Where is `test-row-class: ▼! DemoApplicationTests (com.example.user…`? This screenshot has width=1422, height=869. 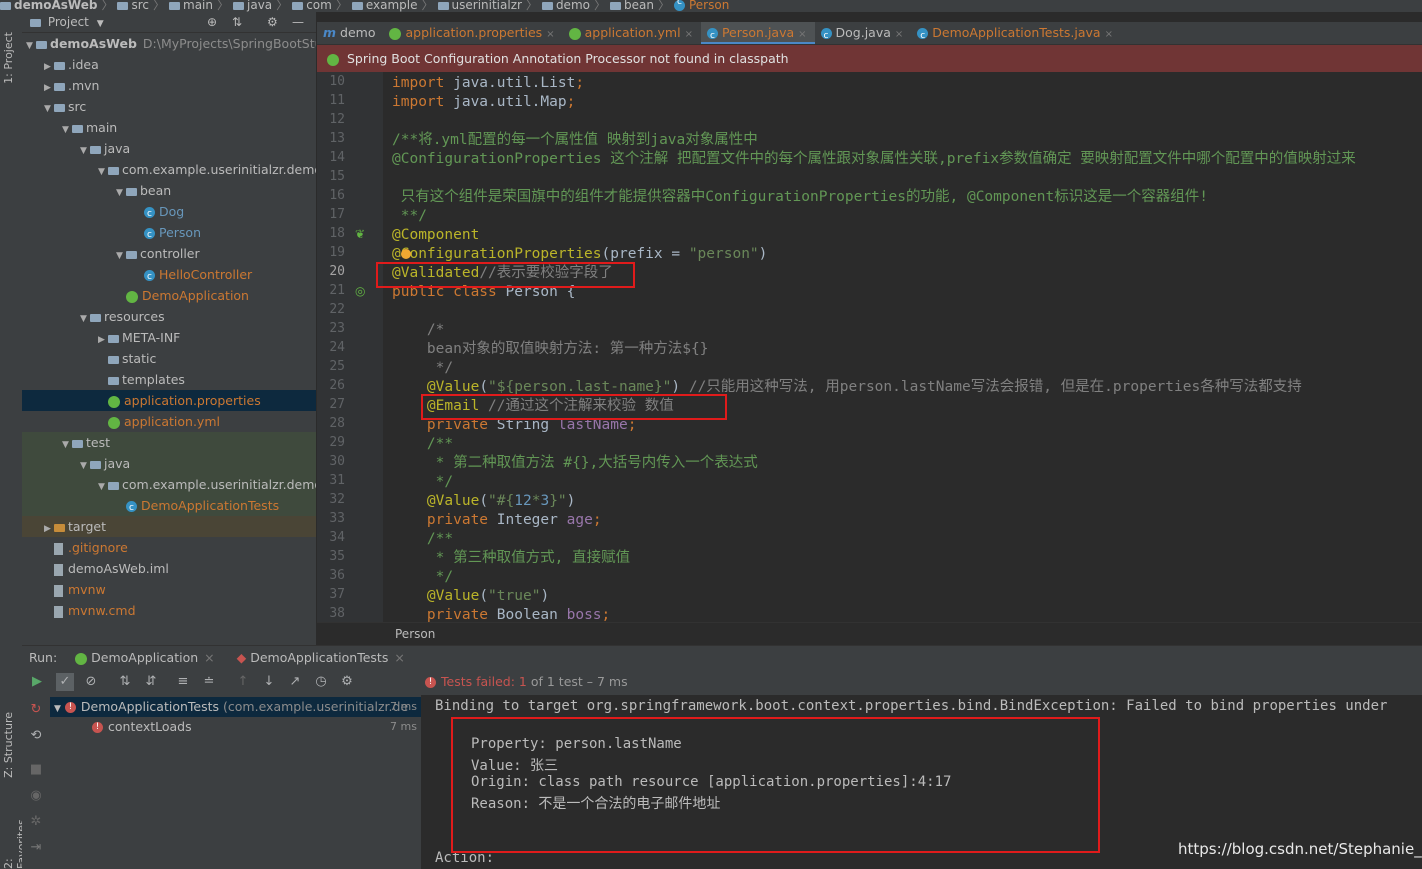 test-row-class: ▼! DemoApplicationTests (com.example.user… is located at coordinates (235, 707).